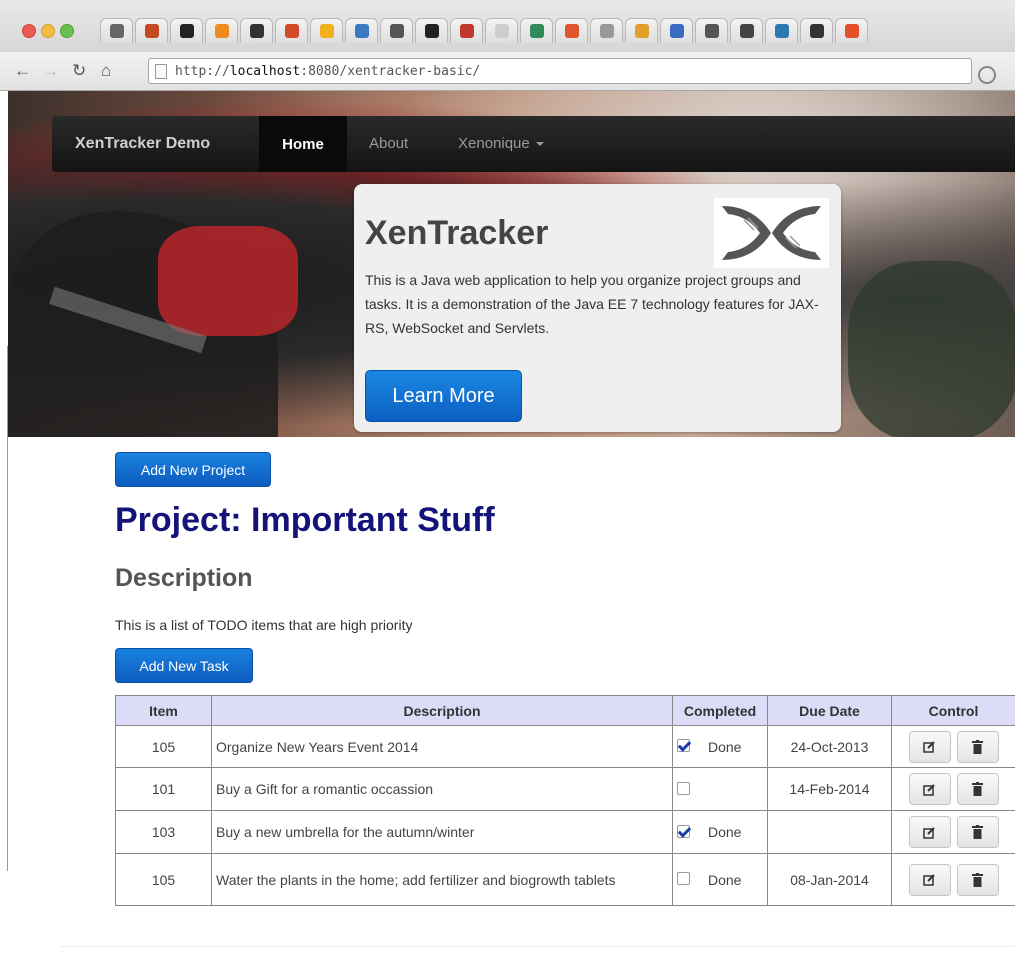 This screenshot has height=962, width=1015. What do you see at coordinates (560, 71) in the screenshot?
I see `address-bar: http://localhost:8080/xentracker-basic/` at bounding box center [560, 71].